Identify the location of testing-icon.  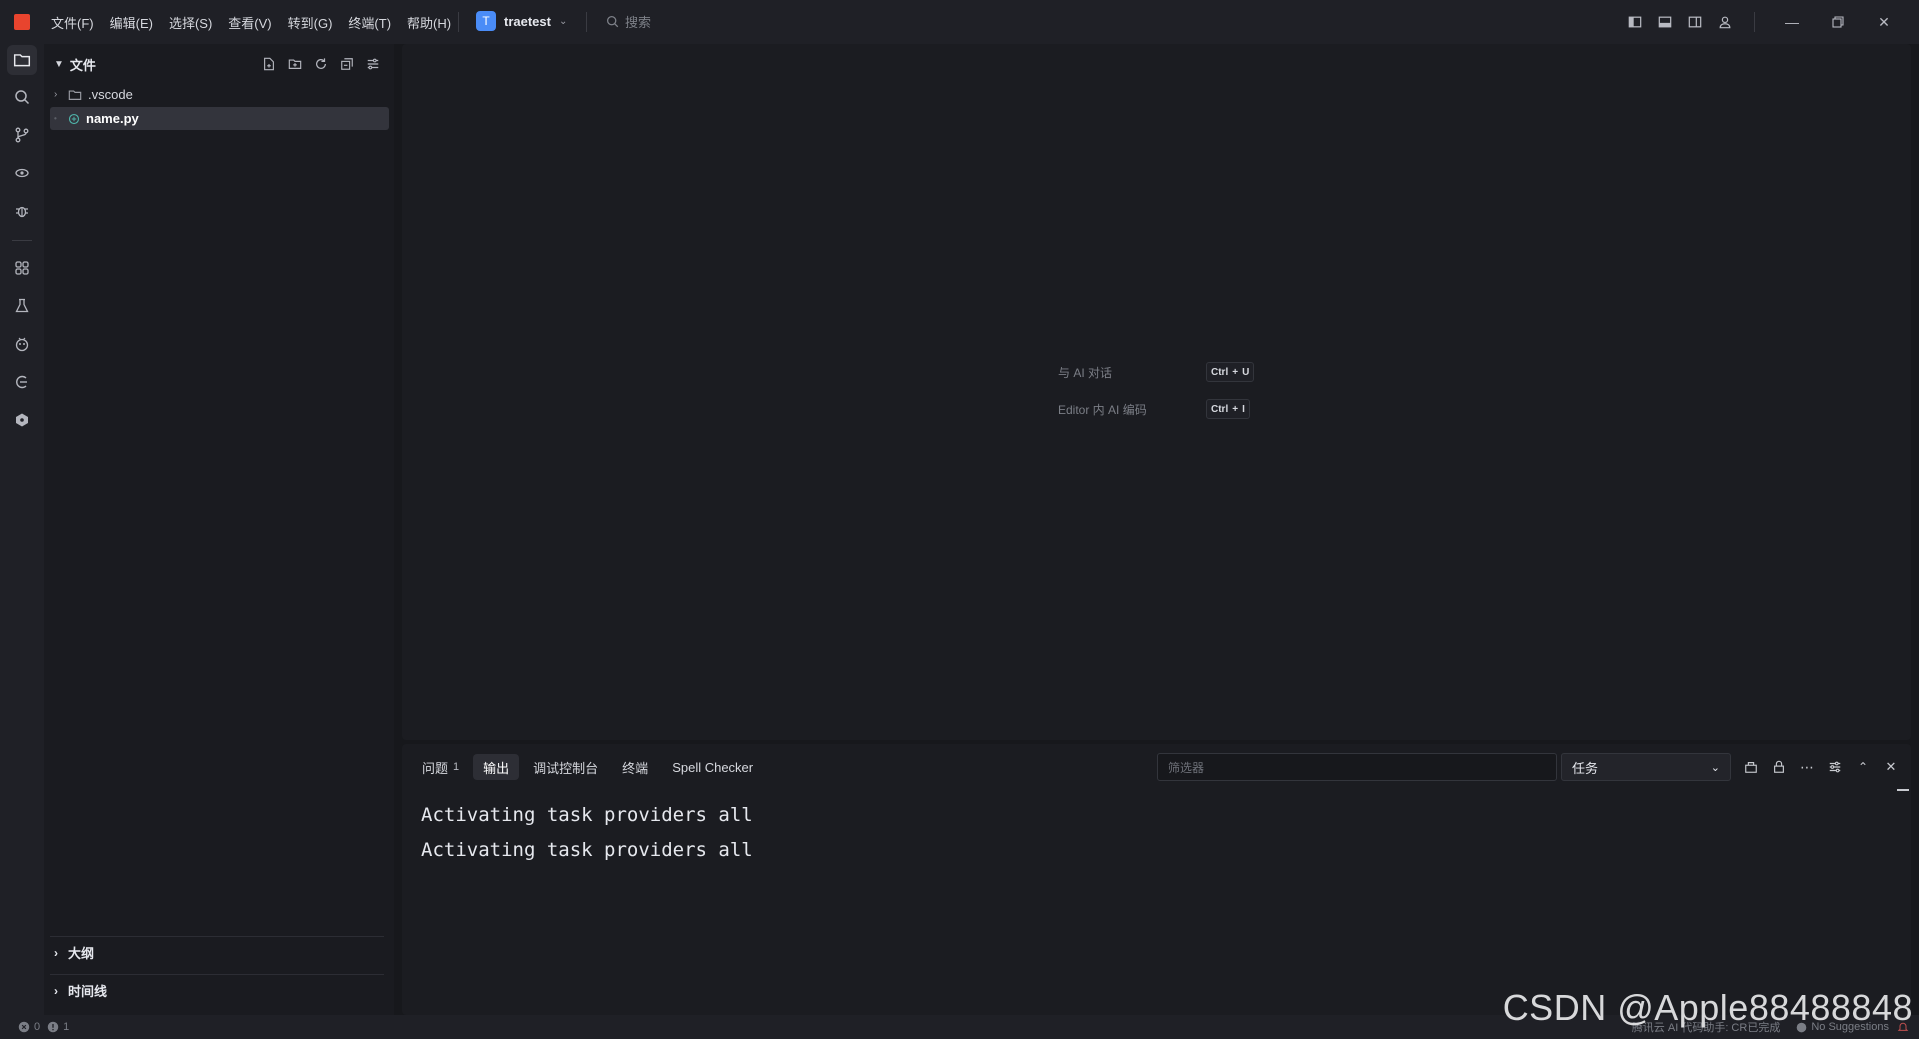
(22, 306).